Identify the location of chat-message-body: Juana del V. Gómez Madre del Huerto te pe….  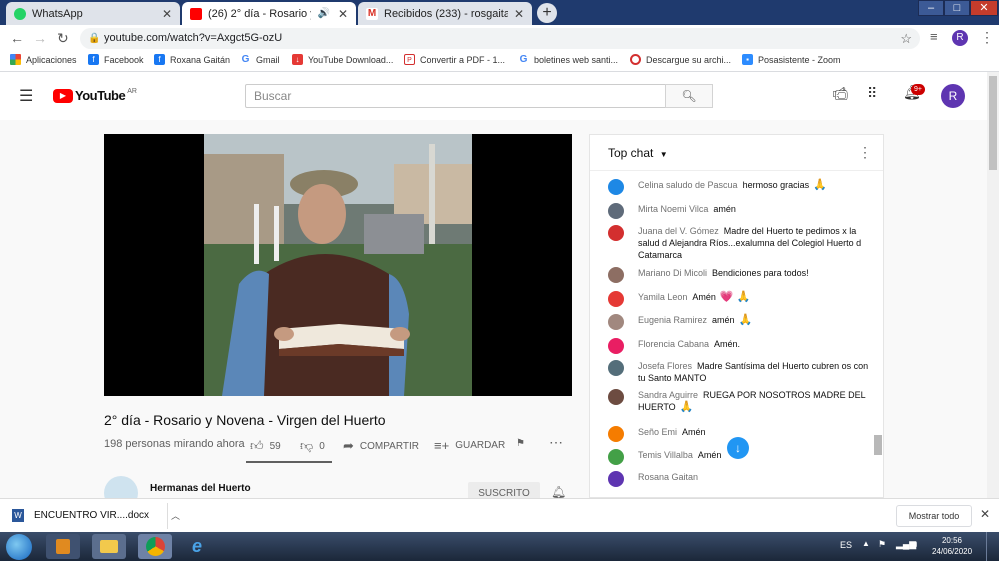
(754, 243).